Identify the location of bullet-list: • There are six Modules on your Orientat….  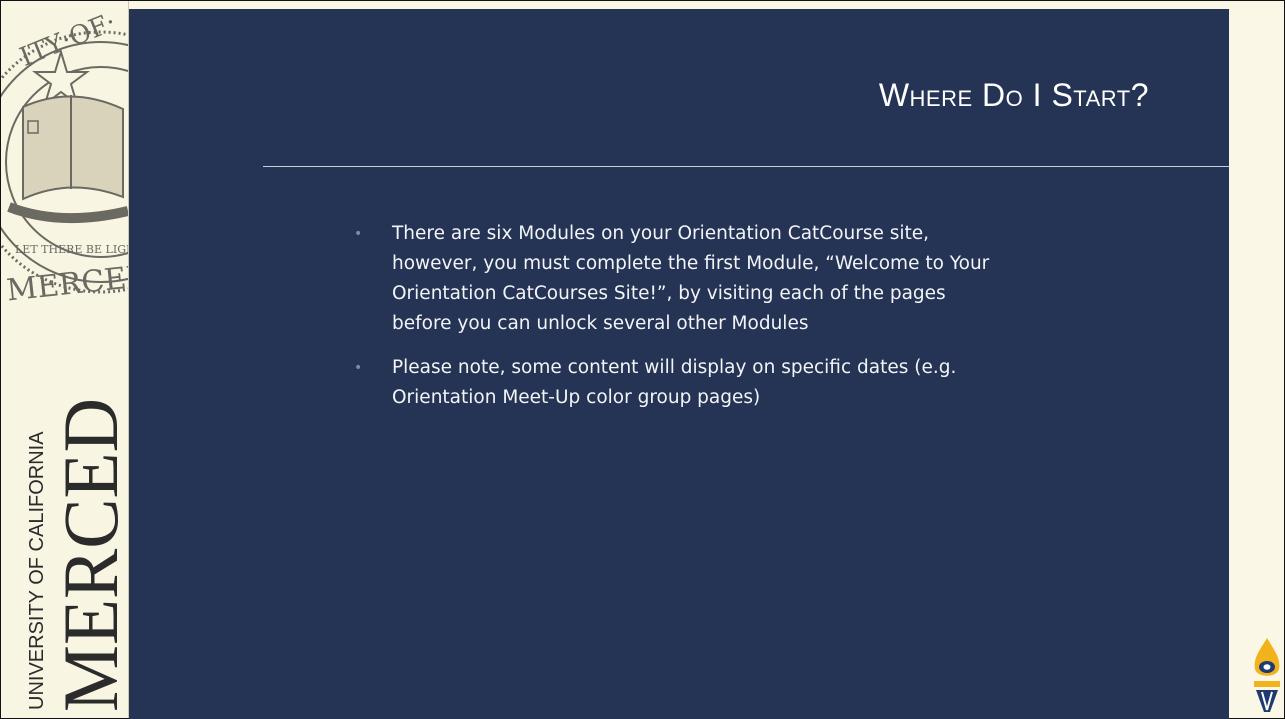
(681, 323).